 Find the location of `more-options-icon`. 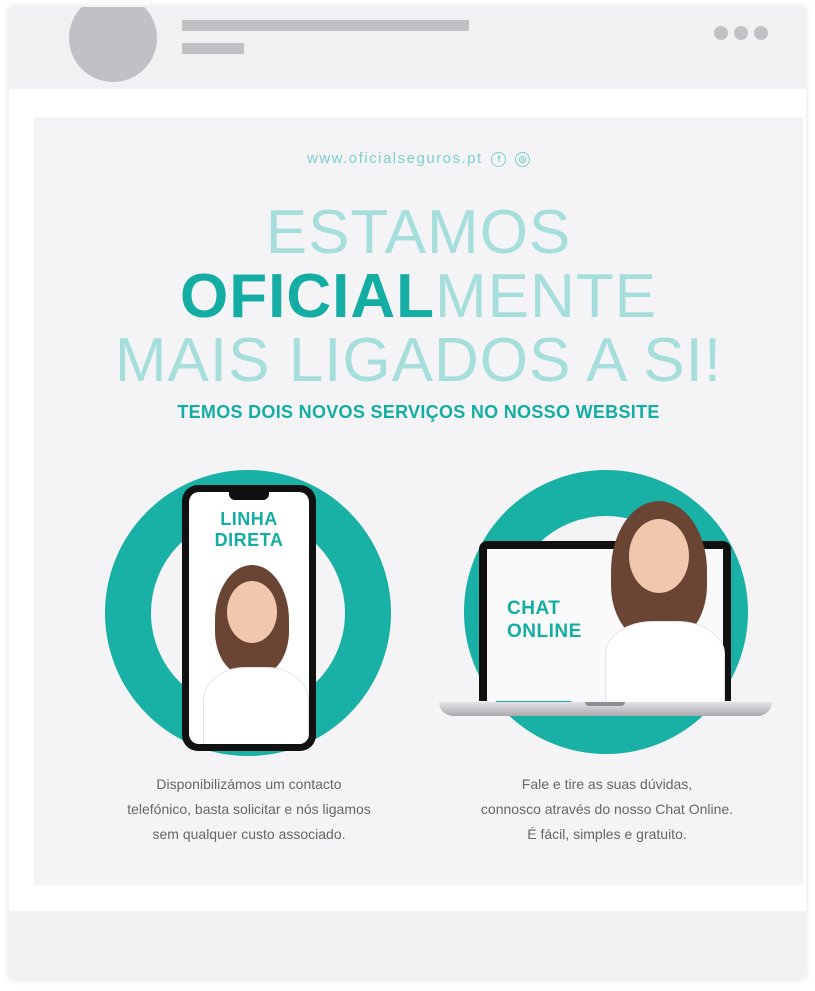

more-options-icon is located at coordinates (741, 33).